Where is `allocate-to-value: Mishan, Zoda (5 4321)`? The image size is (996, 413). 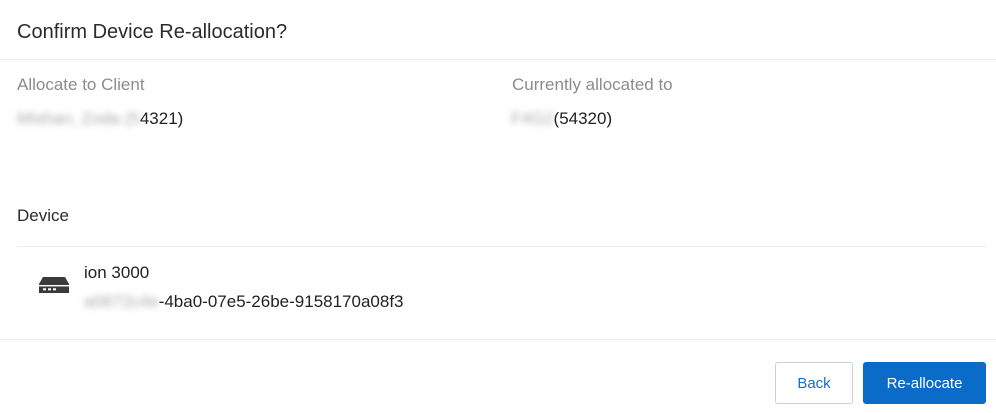 allocate-to-value: Mishan, Zoda (5 4321) is located at coordinates (100, 119).